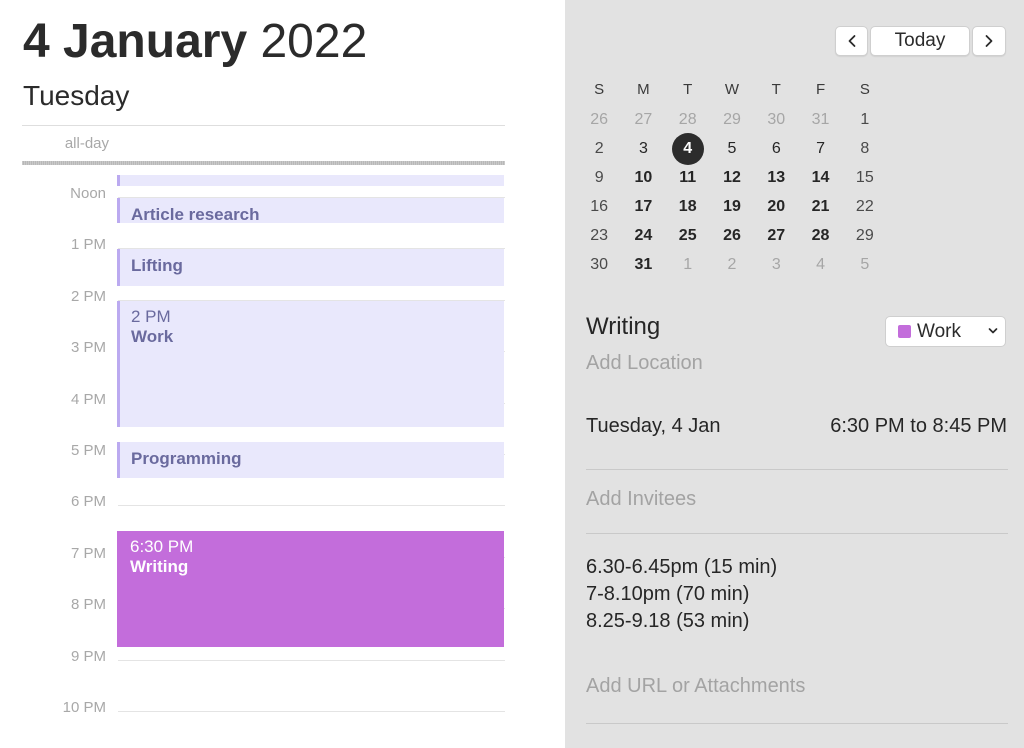  I want to click on today-button: Today, so click(920, 41).